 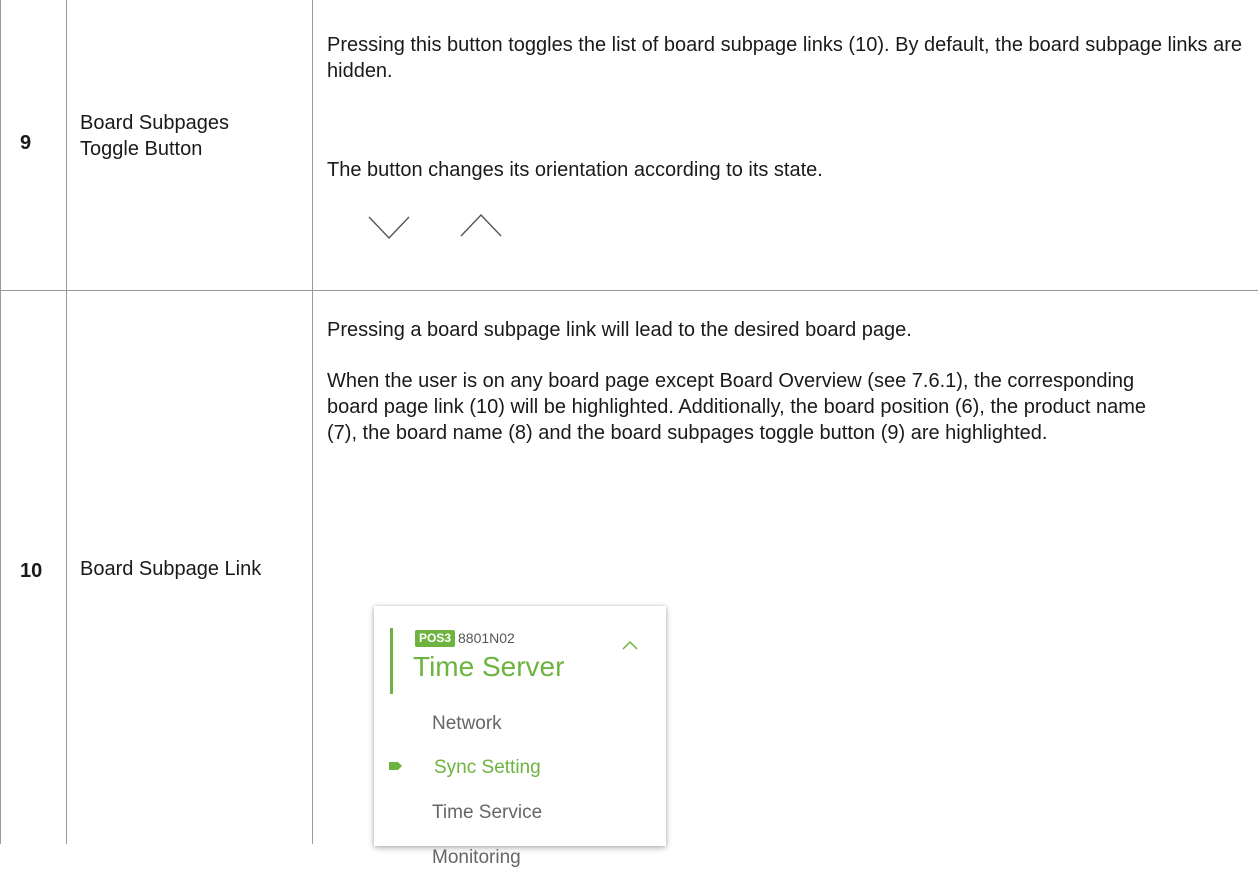 I want to click on product-name: 8801N02, so click(x=486, y=638).